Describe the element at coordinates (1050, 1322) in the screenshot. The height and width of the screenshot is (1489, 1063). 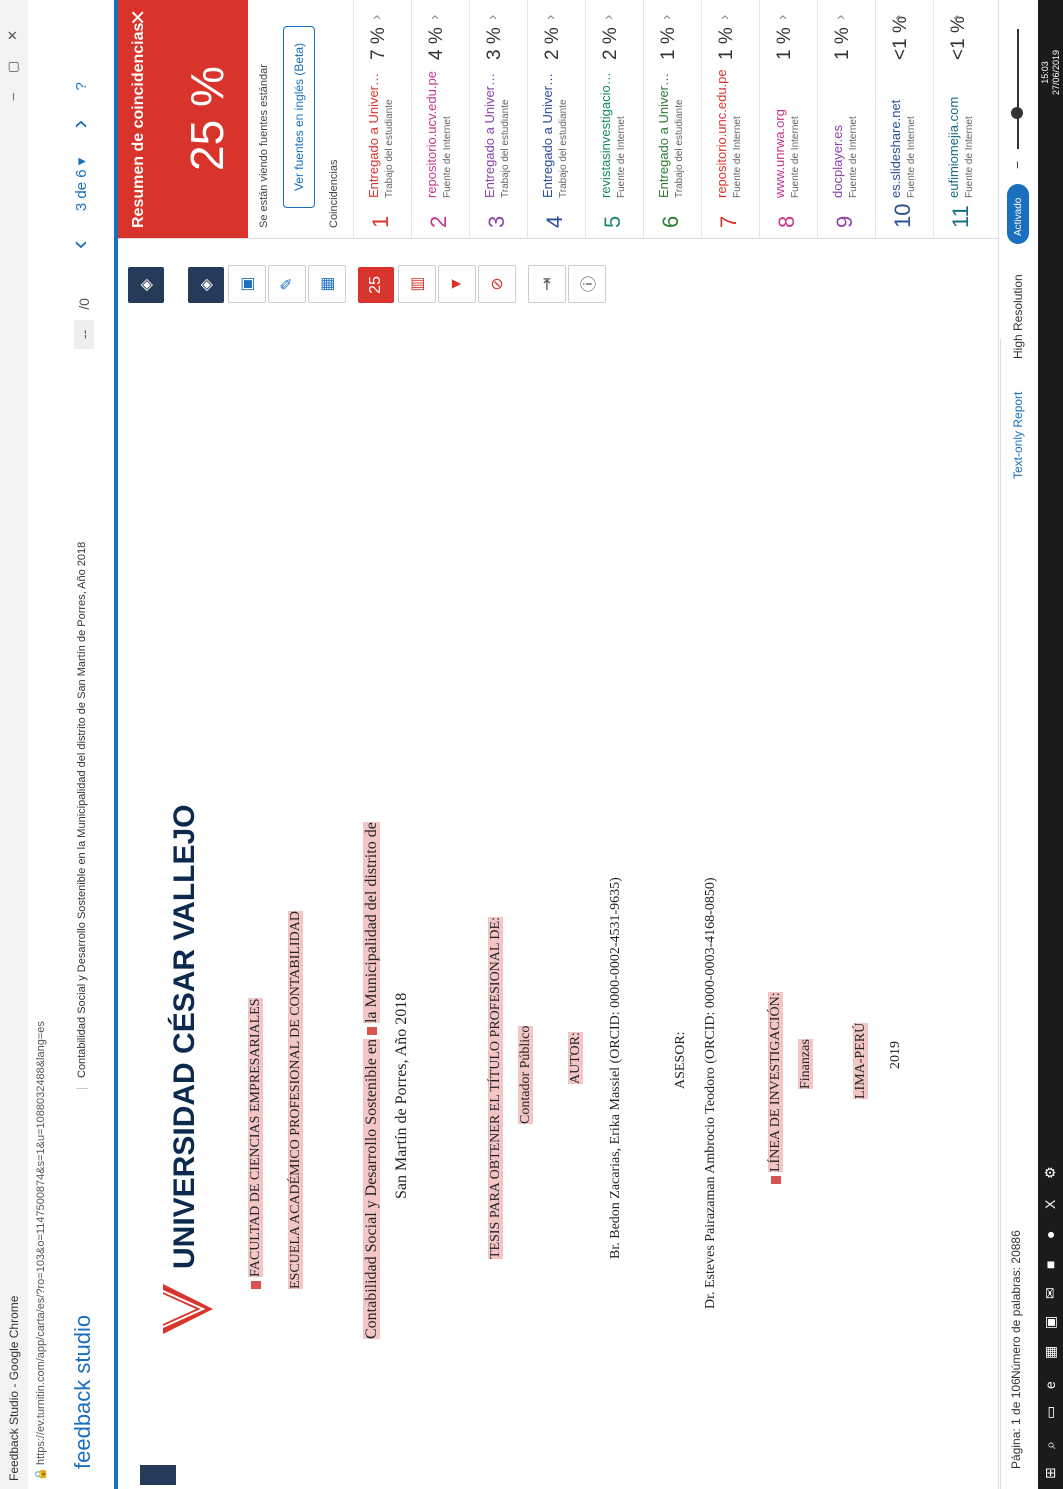
I see `explorer-icon: ▣` at that location.